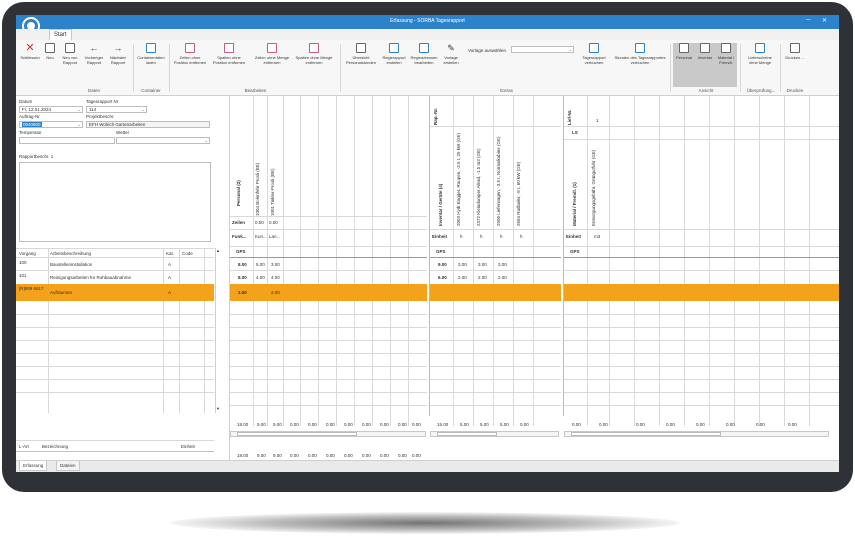 Image resolution: width=855 pixels, height=540 pixels. Describe the element at coordinates (427, 35) in the screenshot. I see `ribbon-tabs: Start` at that location.